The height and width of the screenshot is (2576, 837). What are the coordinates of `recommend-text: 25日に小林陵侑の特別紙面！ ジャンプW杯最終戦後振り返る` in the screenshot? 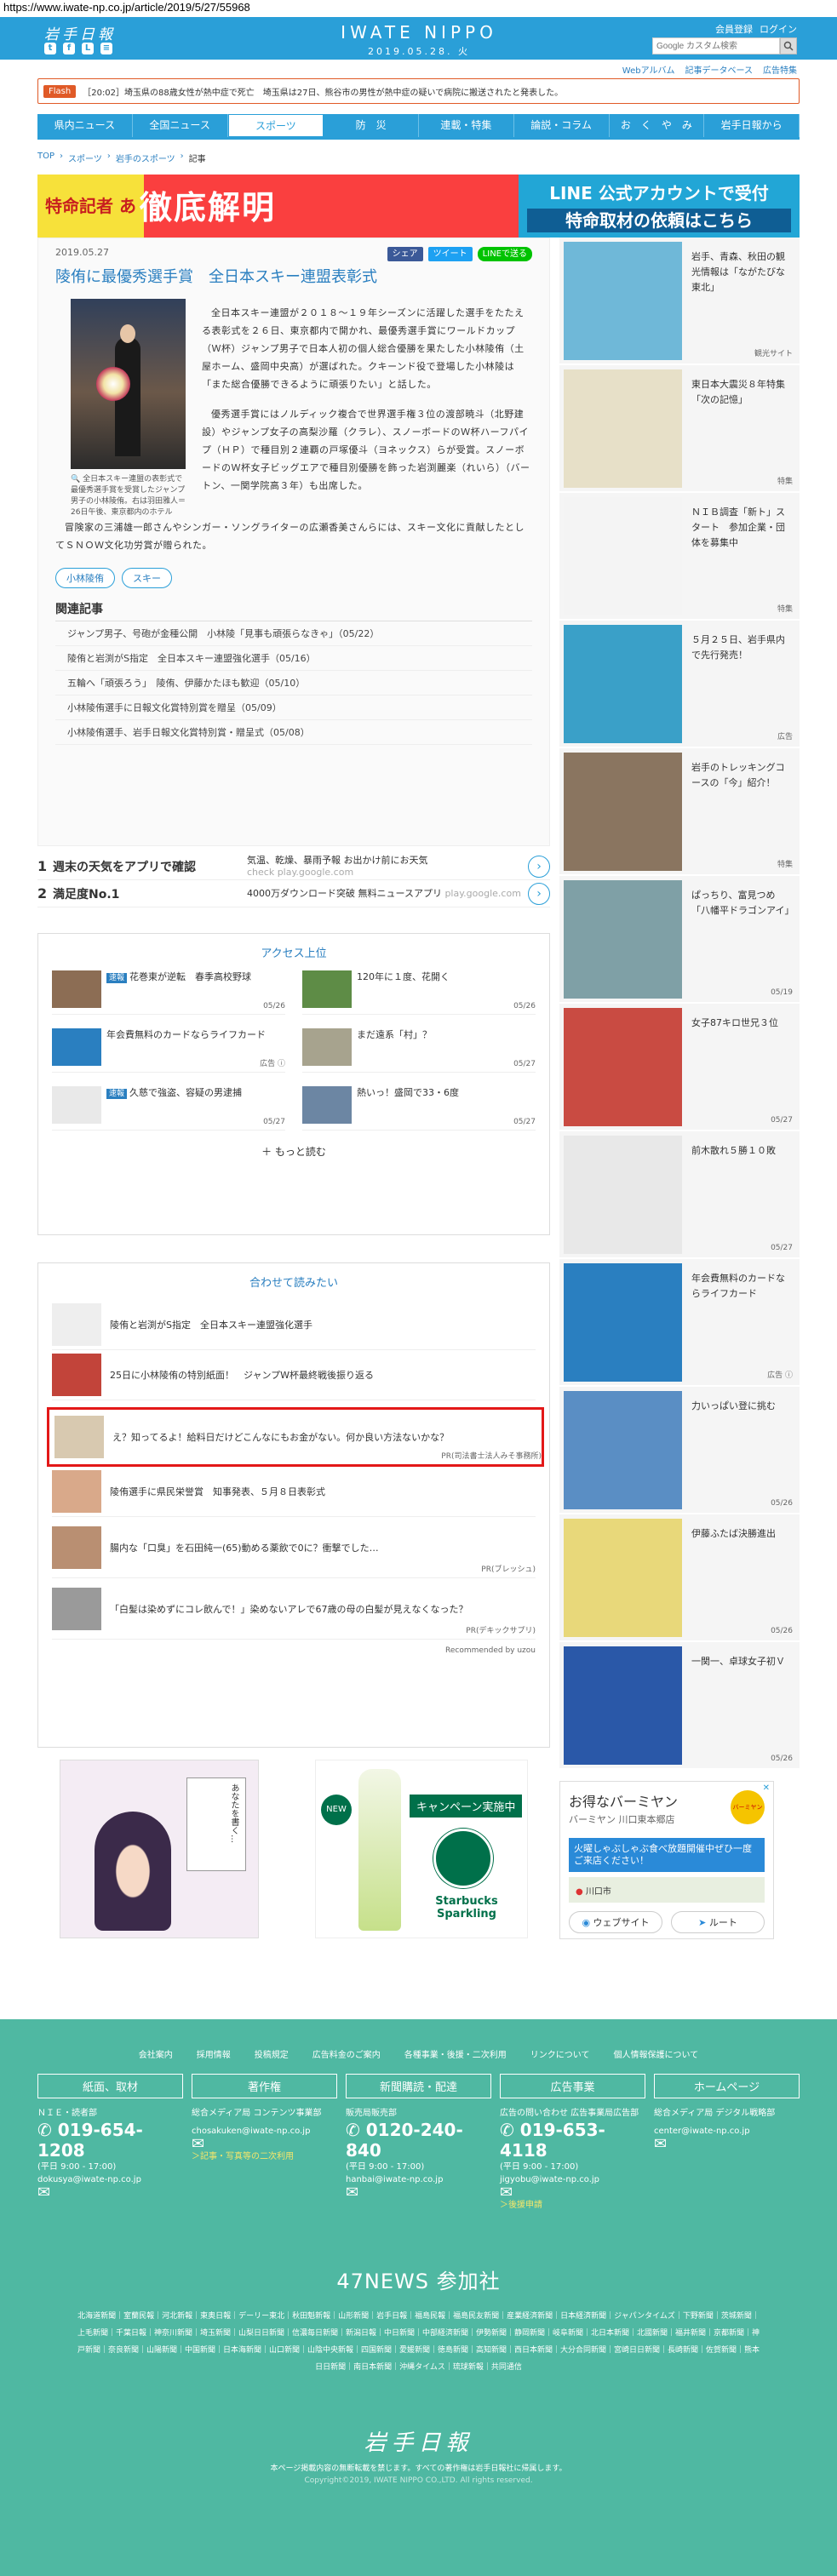 It's located at (323, 1375).